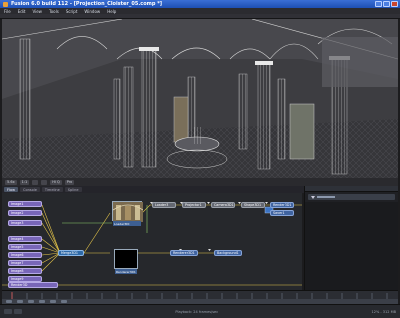 This screenshot has height=318, width=400. I want to click on close-button, so click(394, 4).